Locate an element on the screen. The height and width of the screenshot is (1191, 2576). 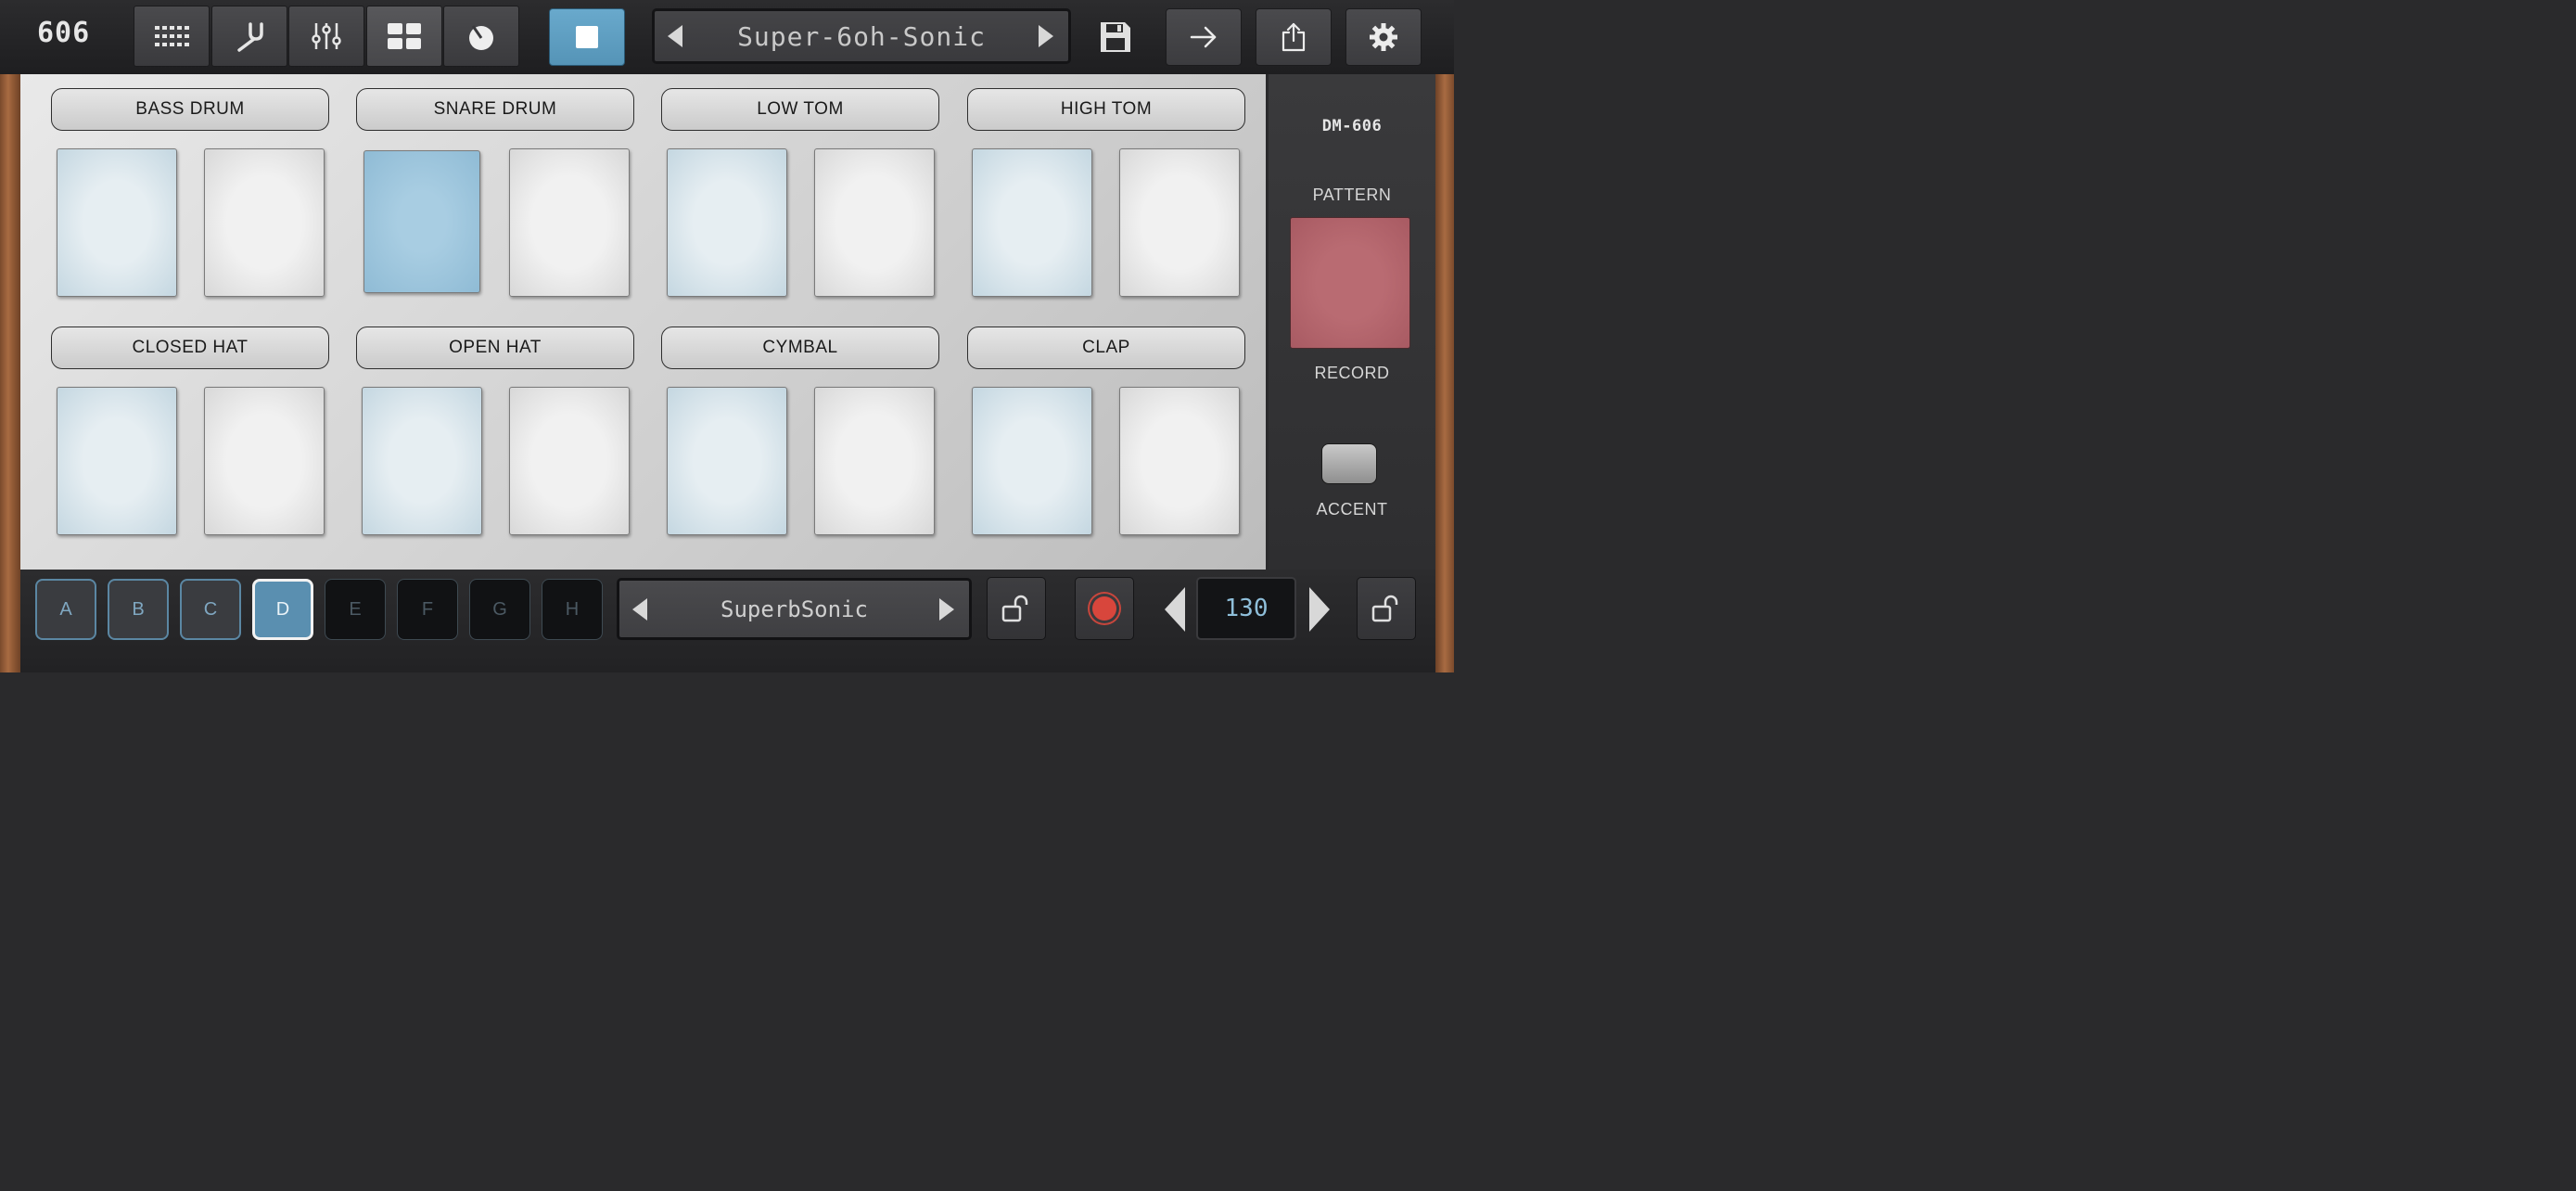
pattern-next-button is located at coordinates (1046, 36).